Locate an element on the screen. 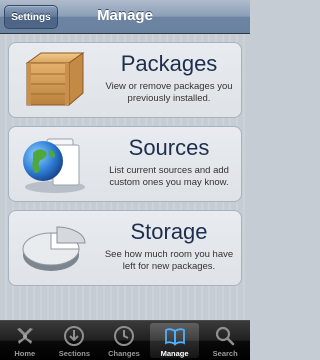 The height and width of the screenshot is (360, 320). tab-manage: Manage is located at coordinates (174, 340).